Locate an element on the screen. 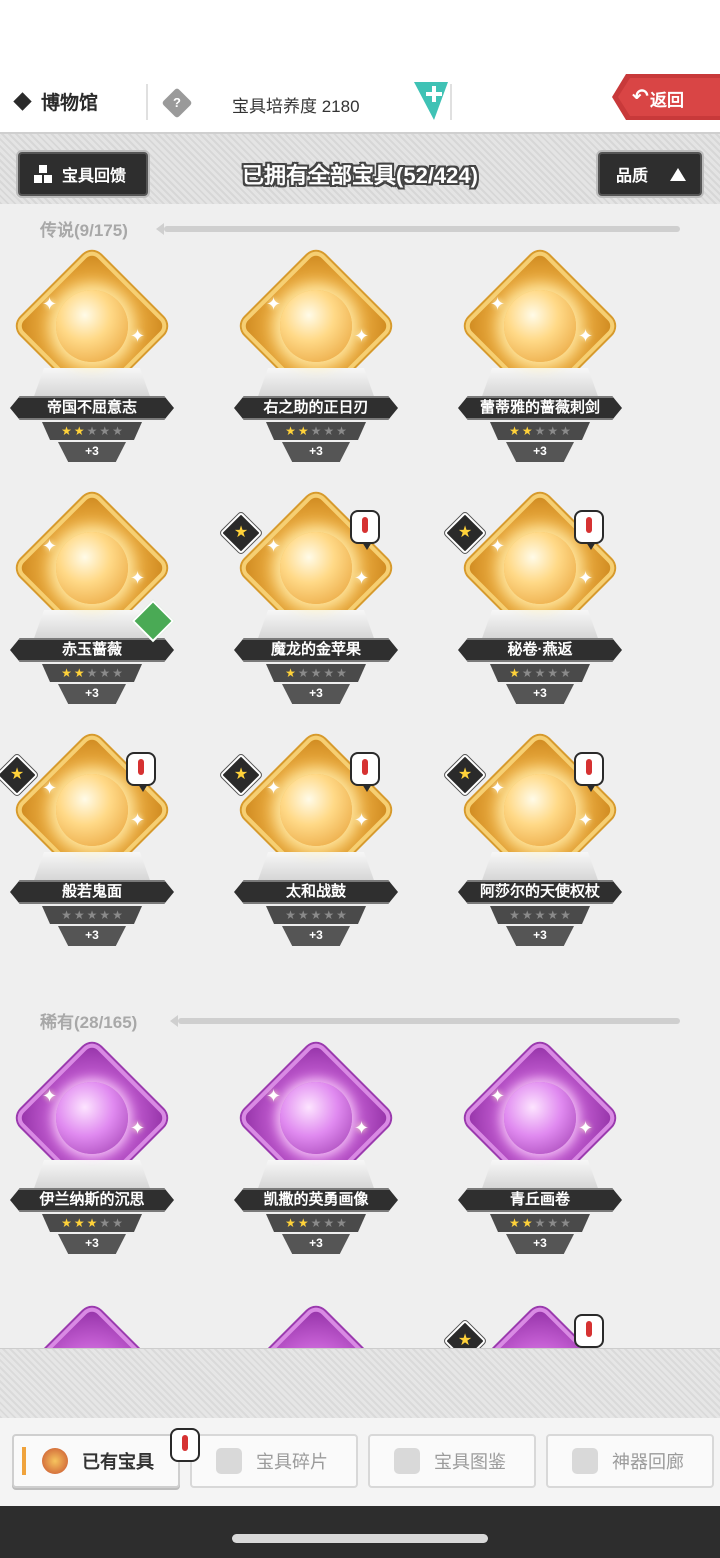 The image size is (720, 1558). treasure-card: ✦ ✦ 青丘画卷 ★ ★ ★ ★ ★ +3 is located at coordinates (540, 1150).